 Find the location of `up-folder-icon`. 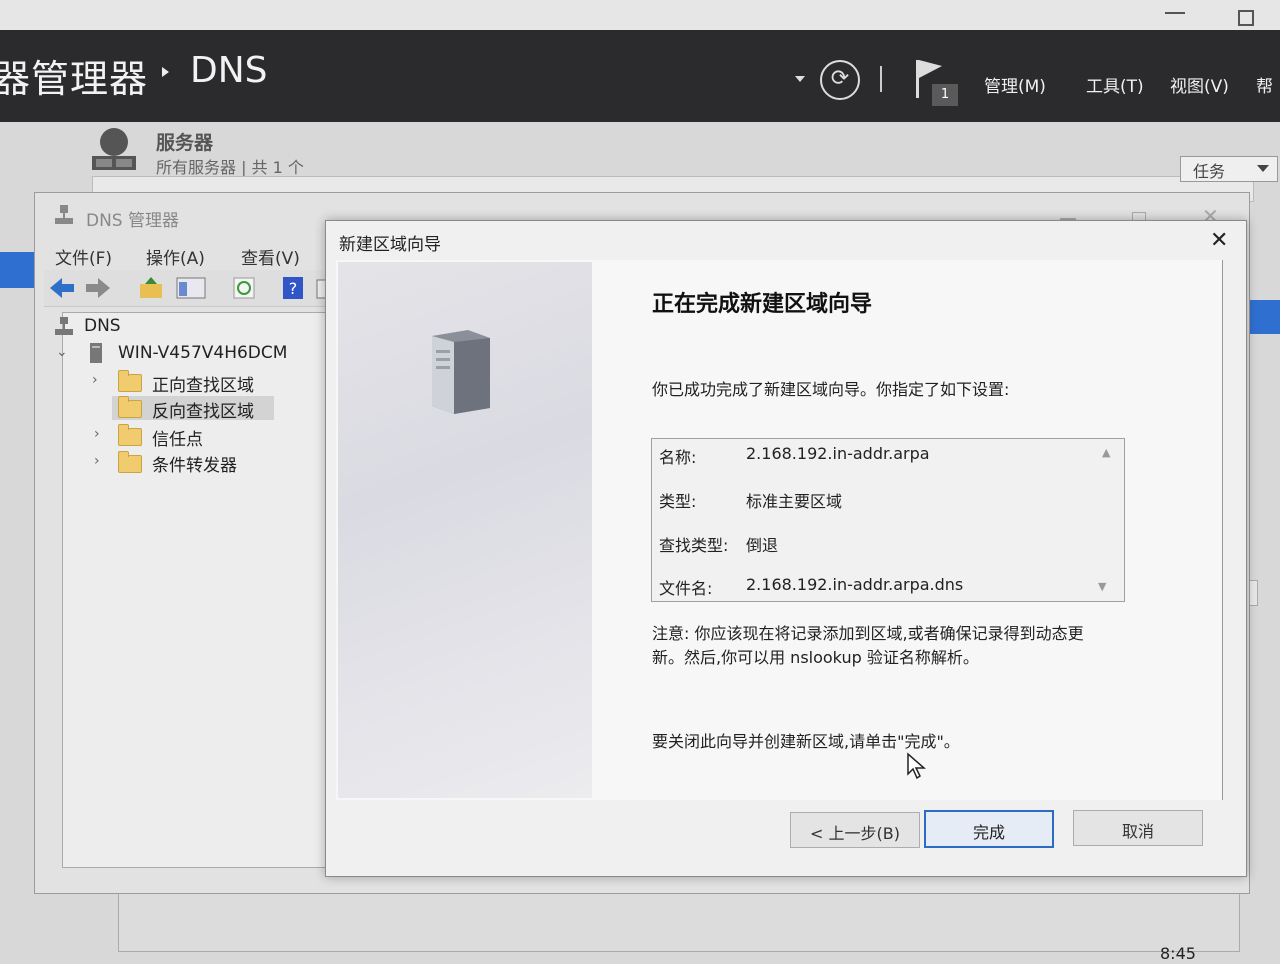

up-folder-icon is located at coordinates (151, 288).